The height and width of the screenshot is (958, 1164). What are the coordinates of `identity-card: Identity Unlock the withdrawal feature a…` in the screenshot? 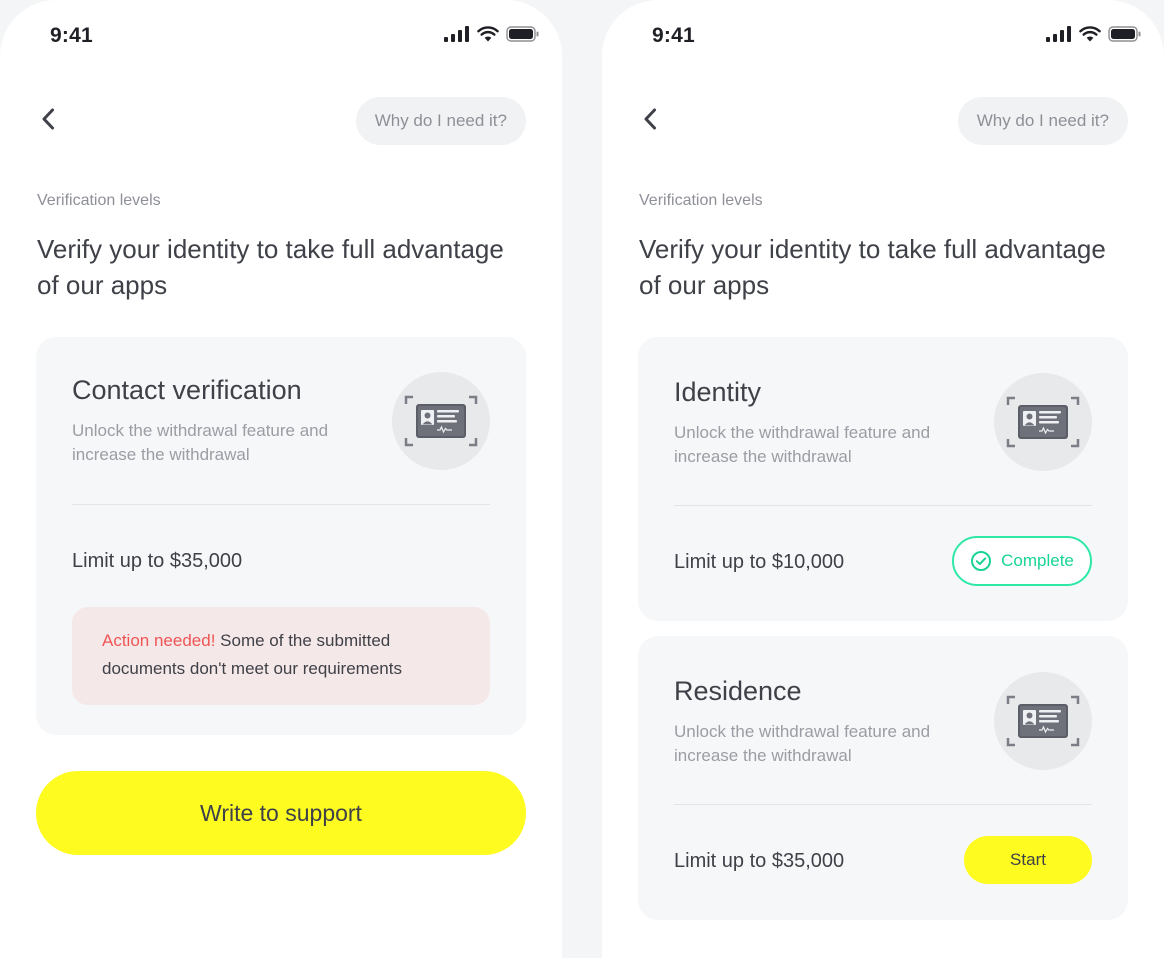 It's located at (883, 479).